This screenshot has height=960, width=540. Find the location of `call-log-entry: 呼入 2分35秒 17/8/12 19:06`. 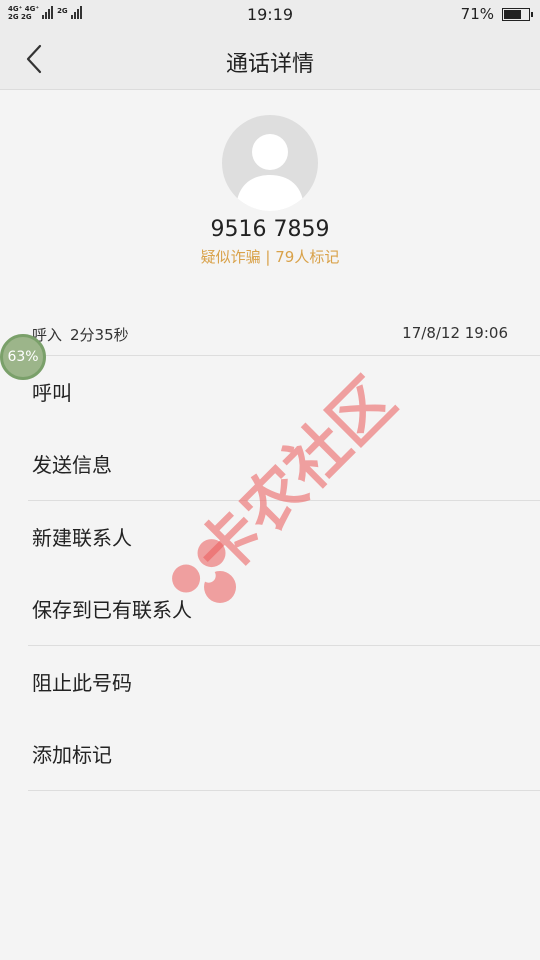

call-log-entry: 呼入 2分35秒 17/8/12 19:06 is located at coordinates (270, 335).